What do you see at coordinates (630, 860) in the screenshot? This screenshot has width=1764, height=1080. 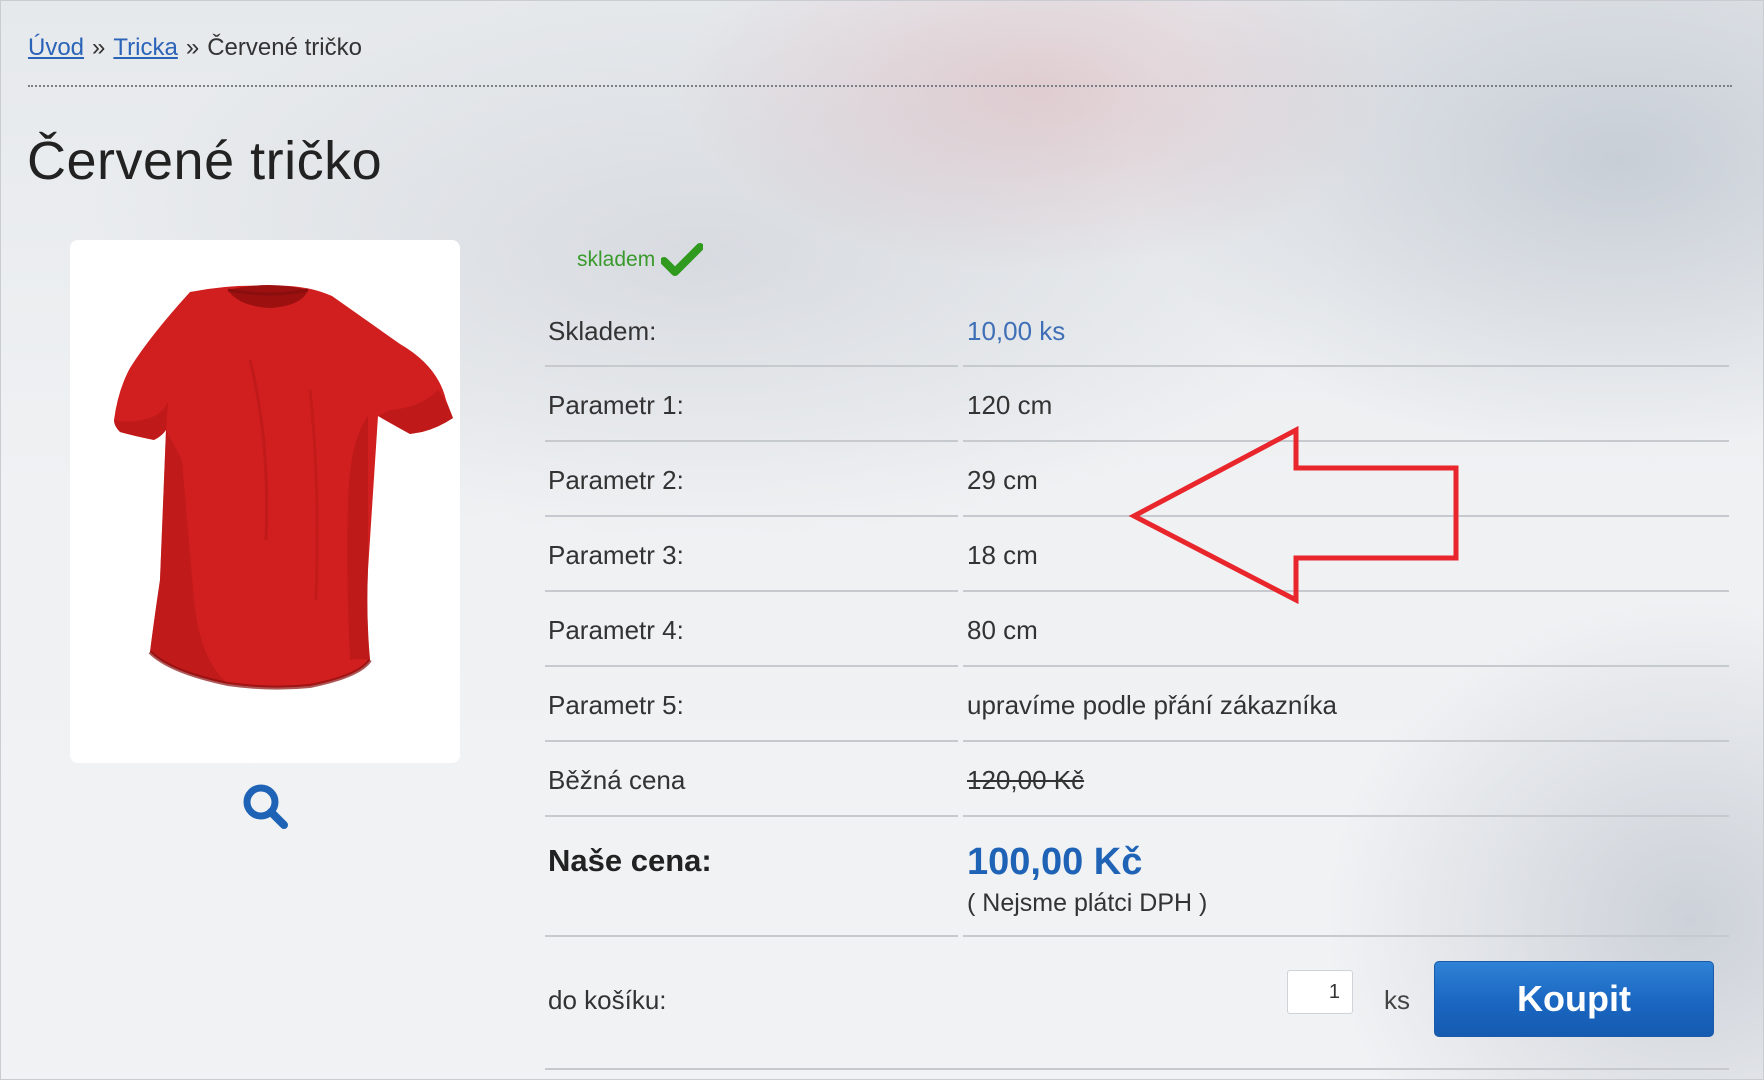 I see `our-price-label: Naše cena:` at bounding box center [630, 860].